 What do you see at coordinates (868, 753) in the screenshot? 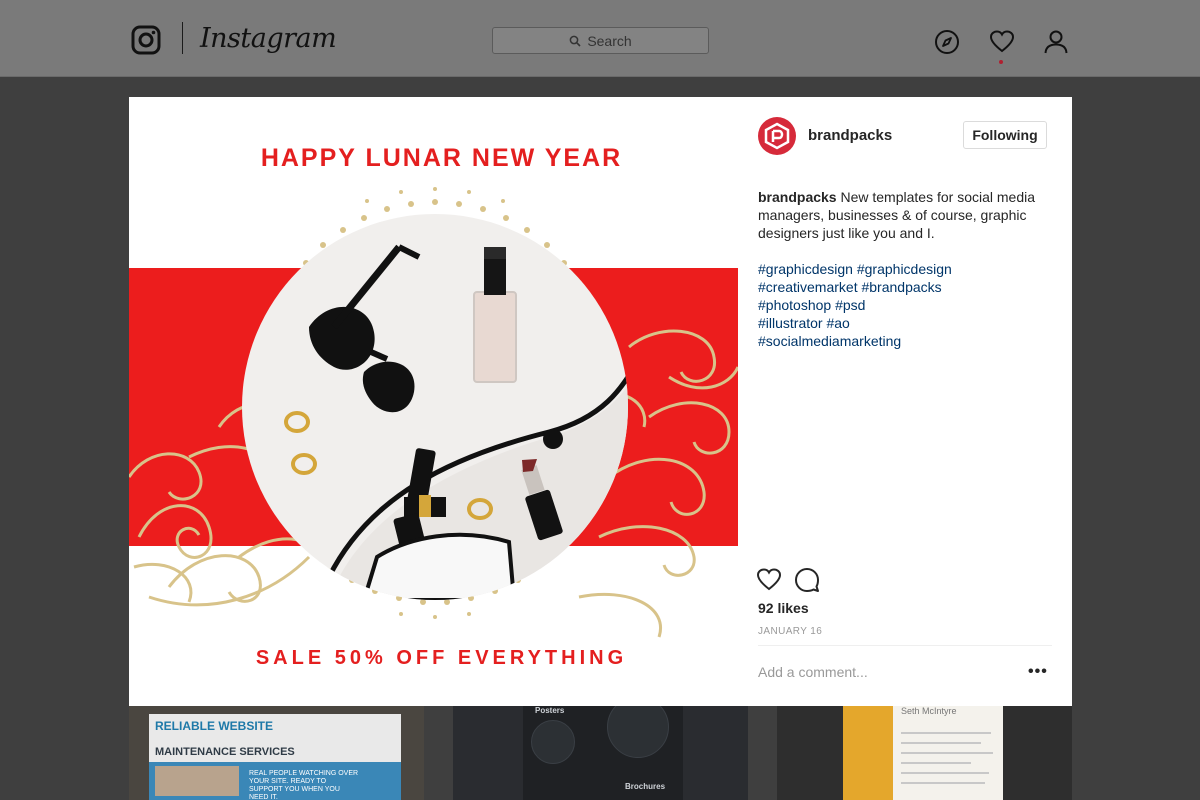
I see `resume-sidebar` at bounding box center [868, 753].